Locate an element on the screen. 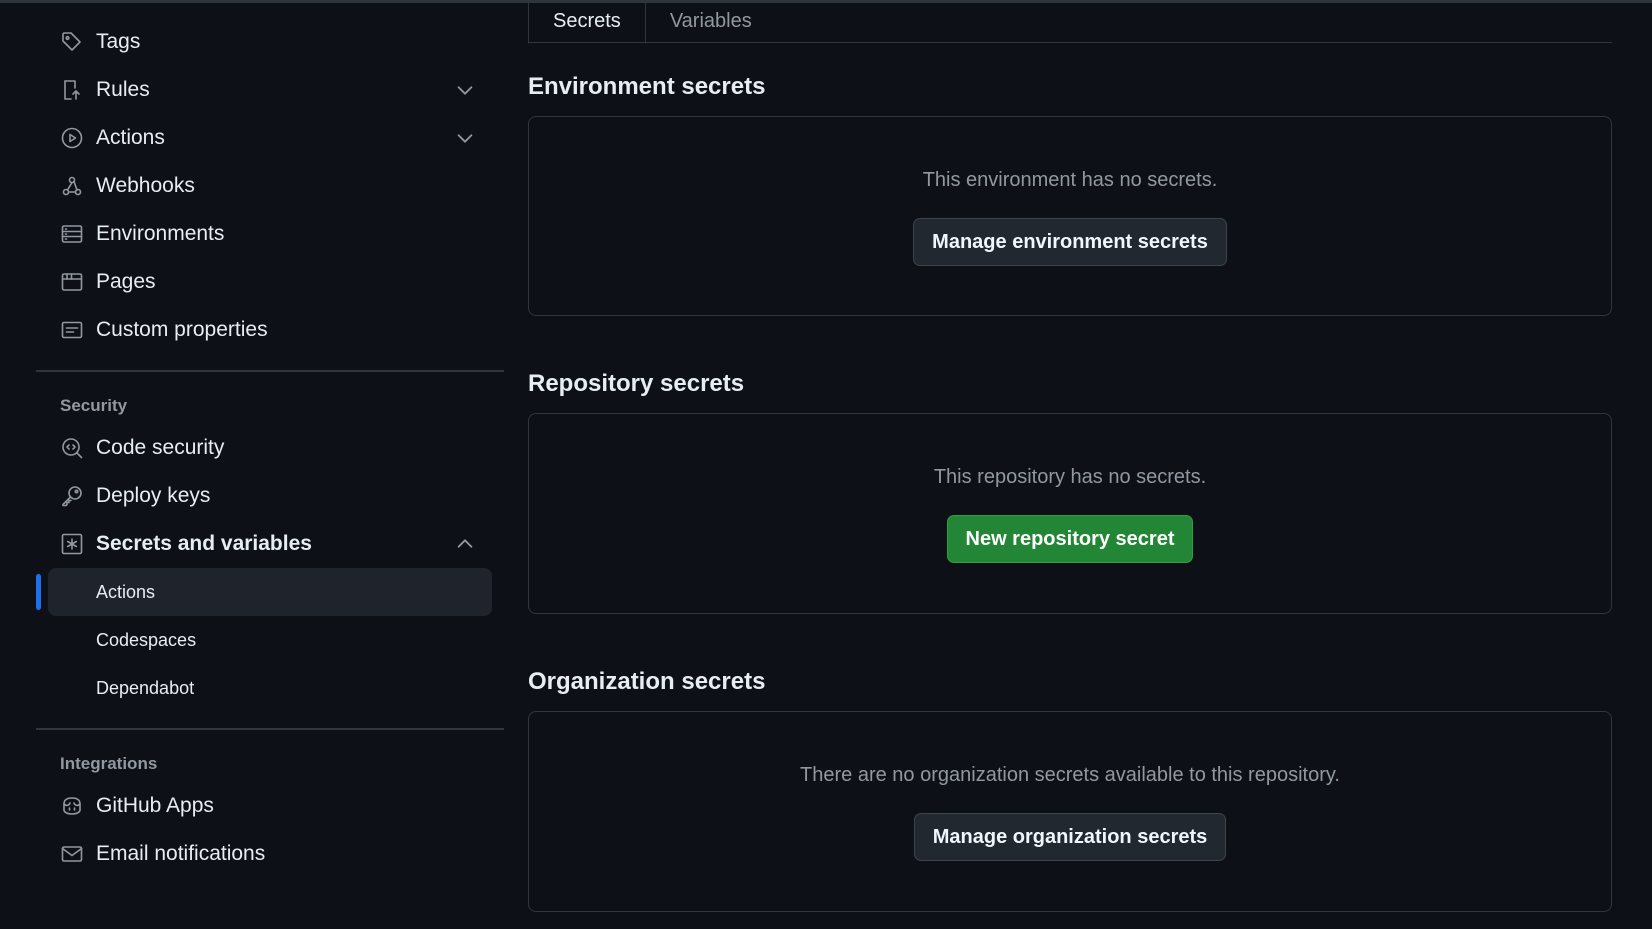 The height and width of the screenshot is (929, 1652). server-icon is located at coordinates (72, 234).